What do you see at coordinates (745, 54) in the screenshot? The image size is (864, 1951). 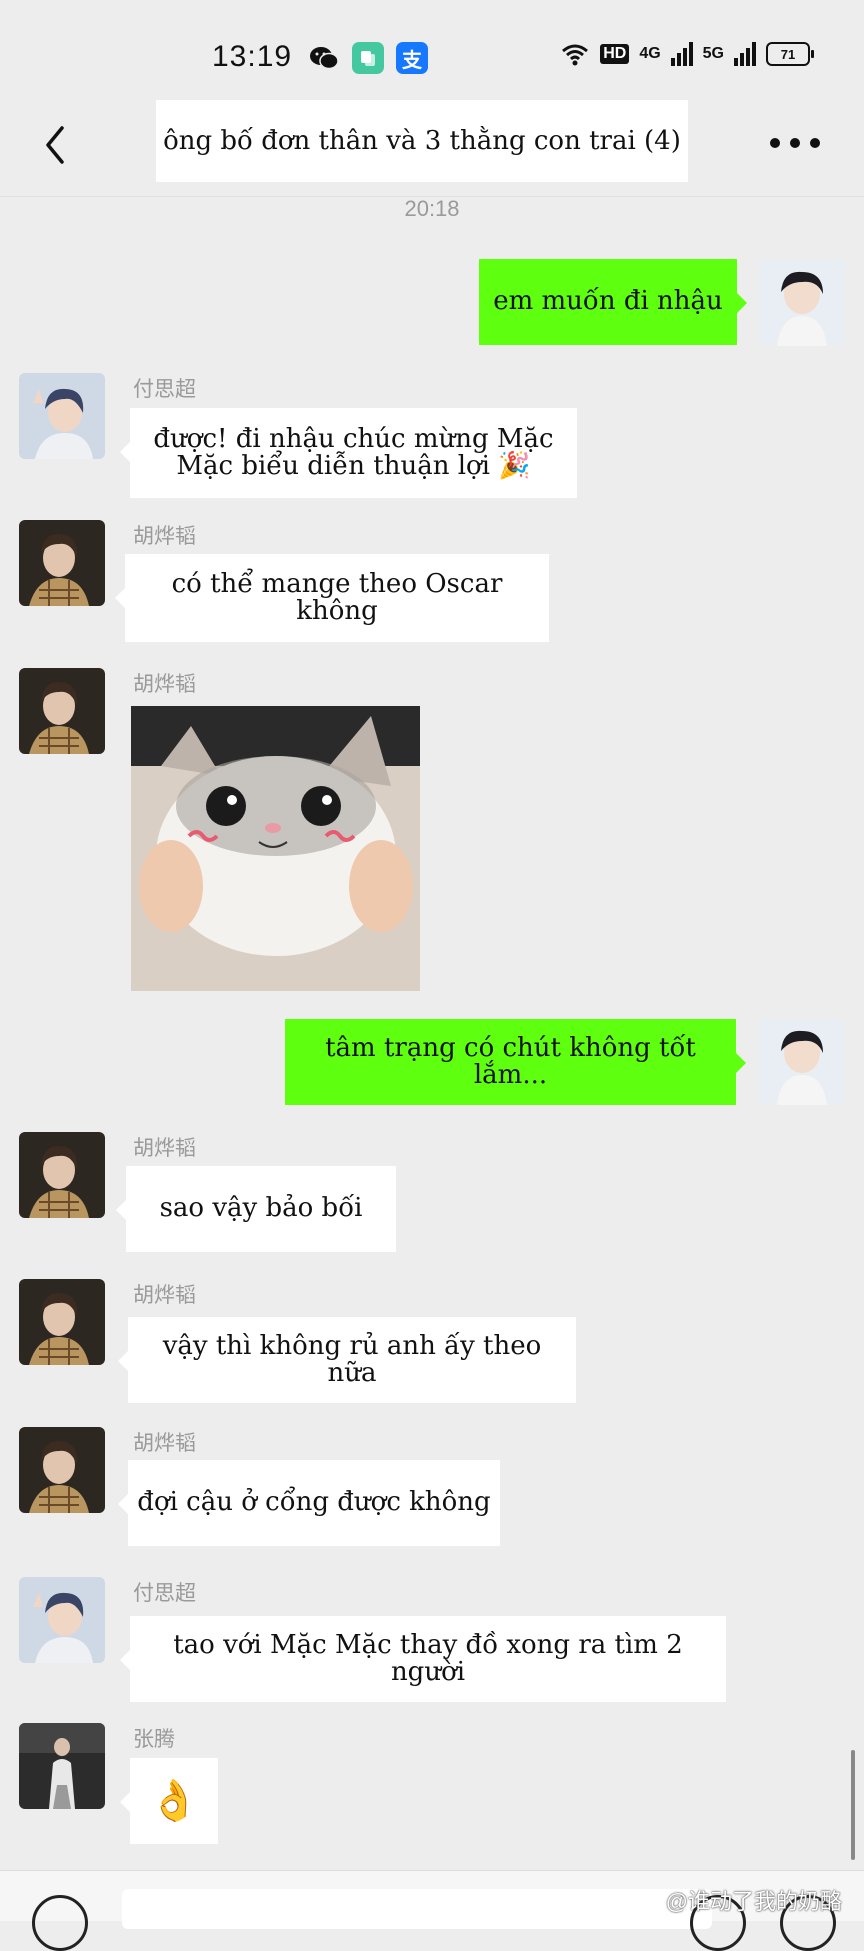 I see `signal-5g-icon` at bounding box center [745, 54].